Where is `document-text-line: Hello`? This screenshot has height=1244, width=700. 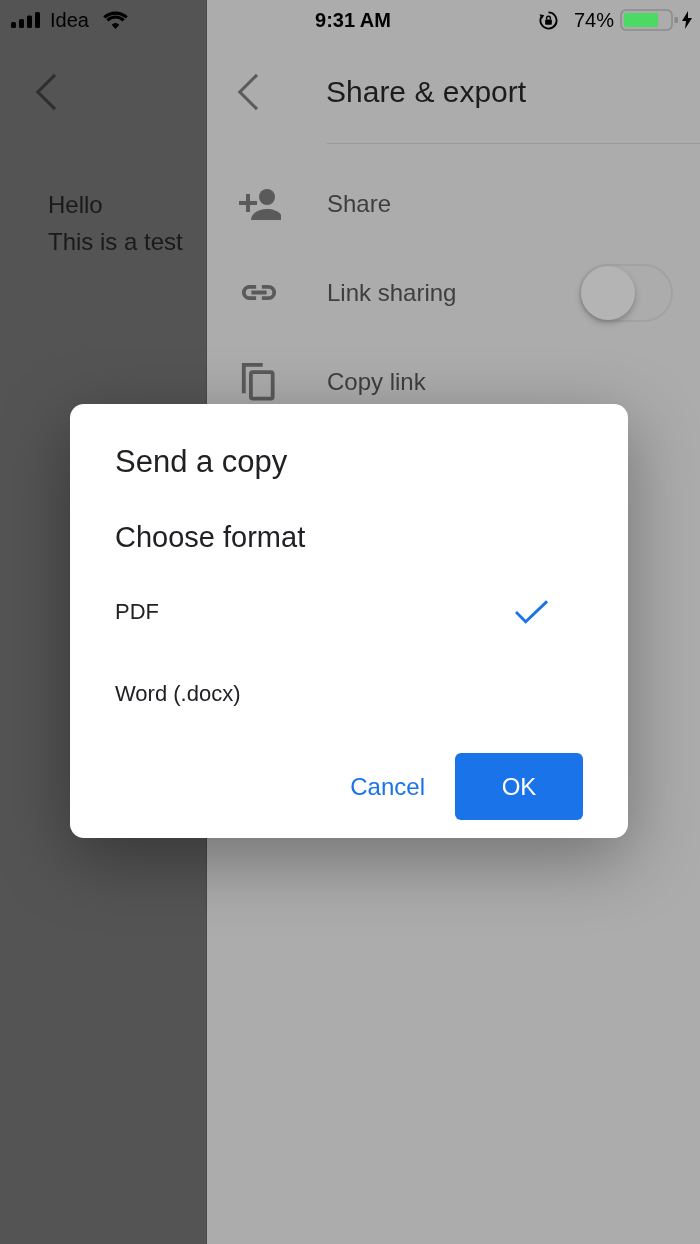 document-text-line: Hello is located at coordinates (75, 205).